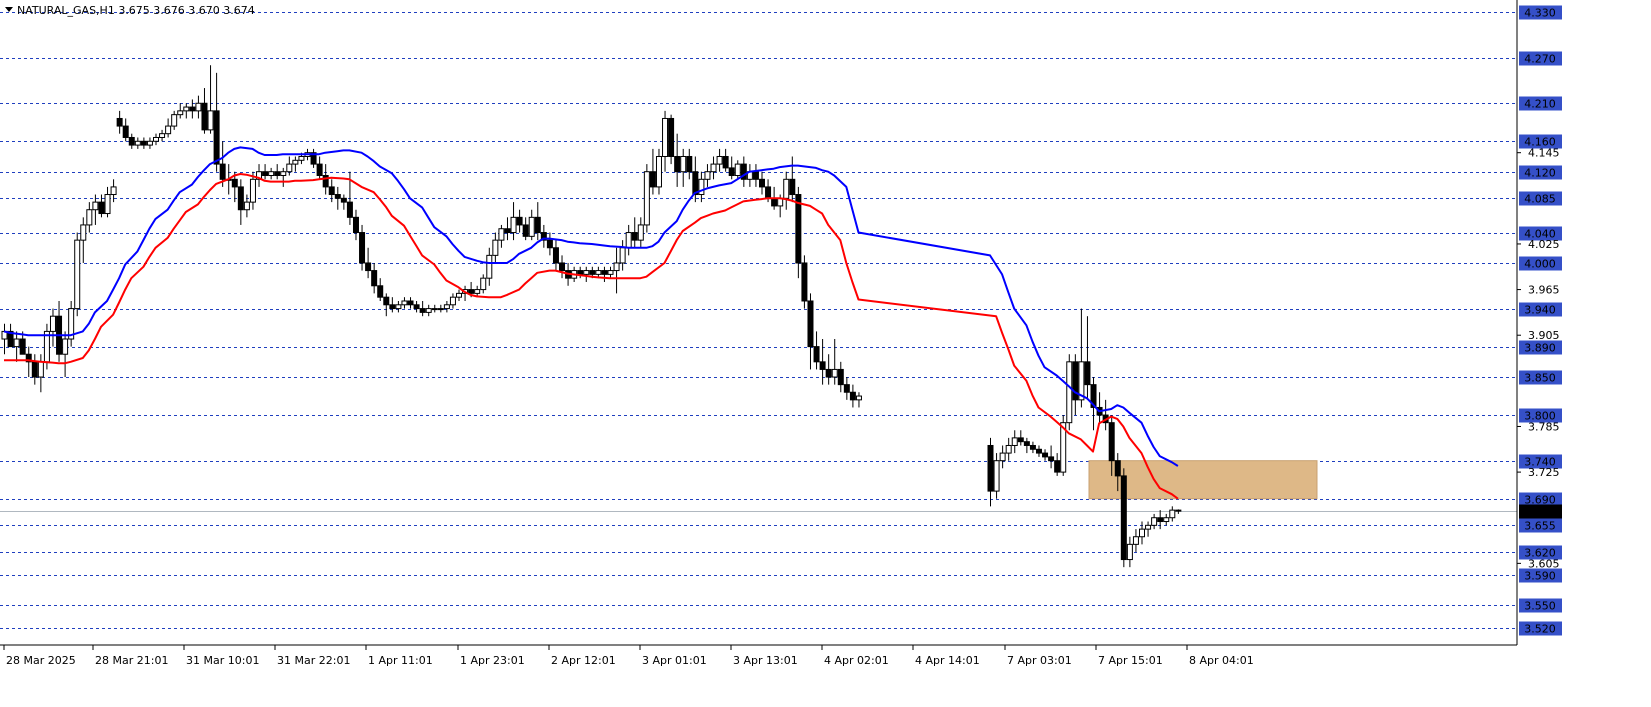 This screenshot has width=1651, height=707. I want to click on price-level-label: 4.330, so click(1540, 13).